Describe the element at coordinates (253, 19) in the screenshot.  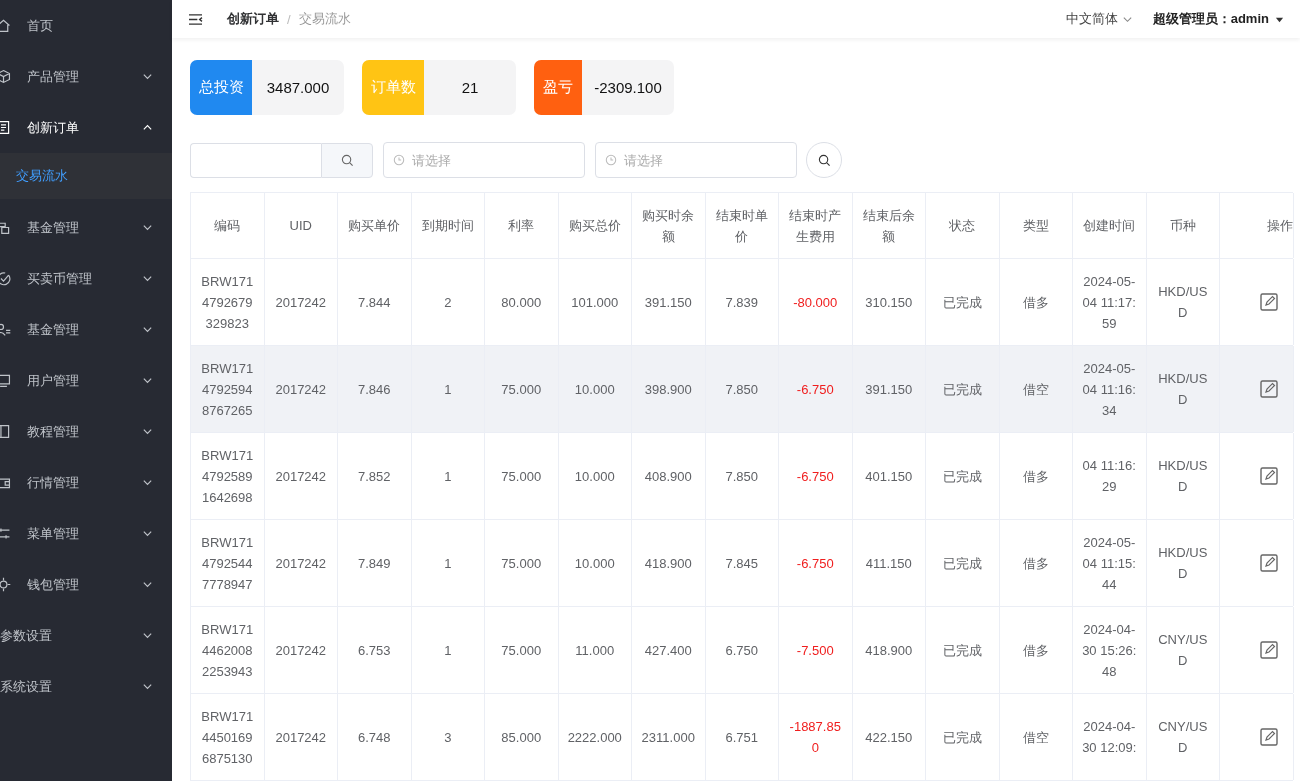
I see `breadcrumb-item: 创新订单` at that location.